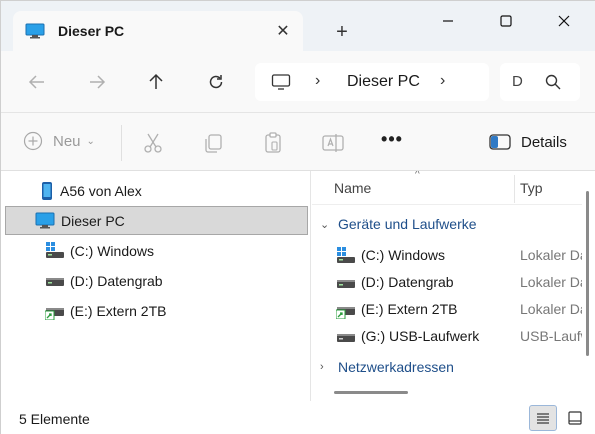 The image size is (595, 434). What do you see at coordinates (518, 81) in the screenshot?
I see `search-input: D` at bounding box center [518, 81].